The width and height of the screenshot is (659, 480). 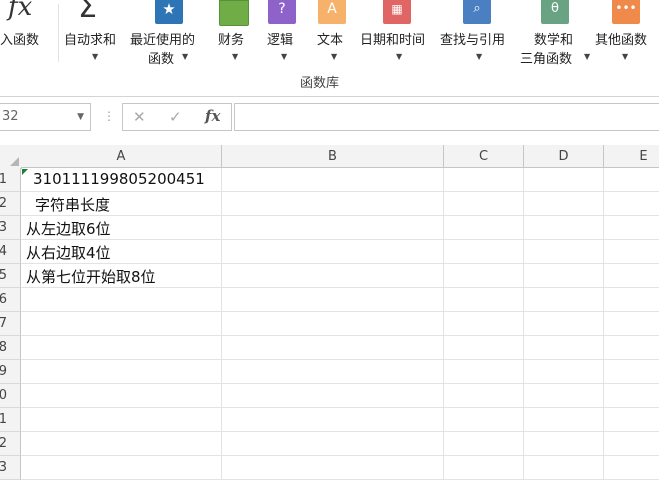 What do you see at coordinates (554, 40) in the screenshot?
I see `math-trig-label-1: 数学和` at bounding box center [554, 40].